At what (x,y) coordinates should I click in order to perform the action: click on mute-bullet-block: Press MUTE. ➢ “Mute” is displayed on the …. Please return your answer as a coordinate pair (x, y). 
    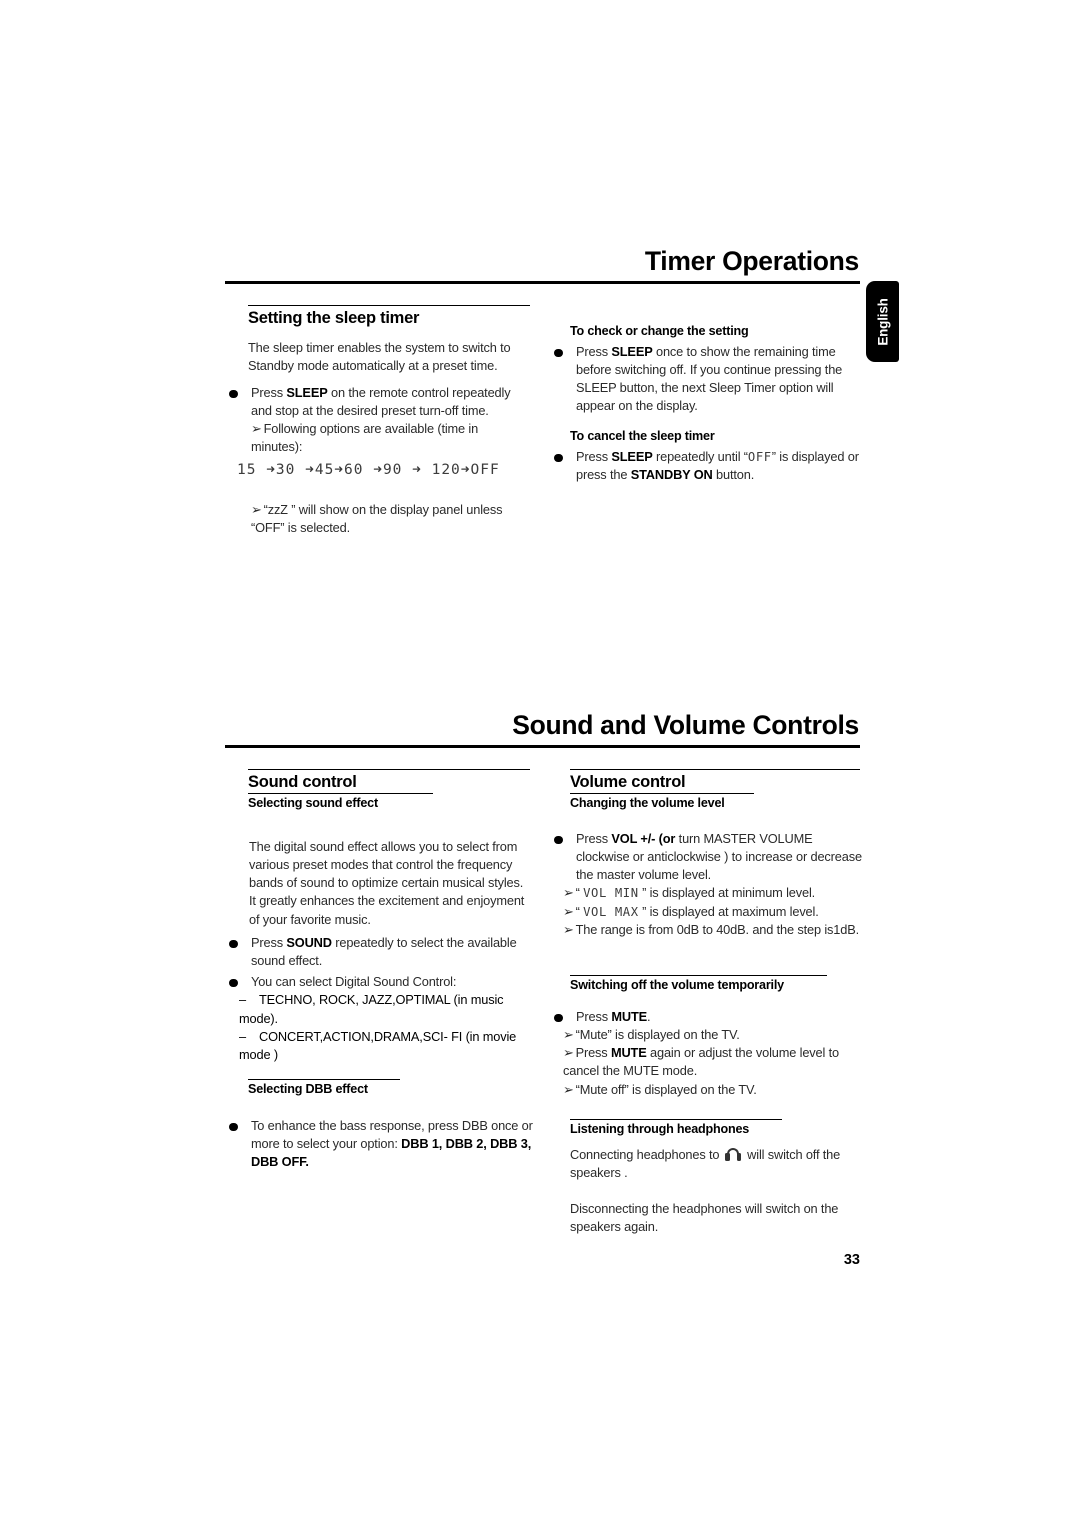
    Looking at the image, I should click on (707, 1053).